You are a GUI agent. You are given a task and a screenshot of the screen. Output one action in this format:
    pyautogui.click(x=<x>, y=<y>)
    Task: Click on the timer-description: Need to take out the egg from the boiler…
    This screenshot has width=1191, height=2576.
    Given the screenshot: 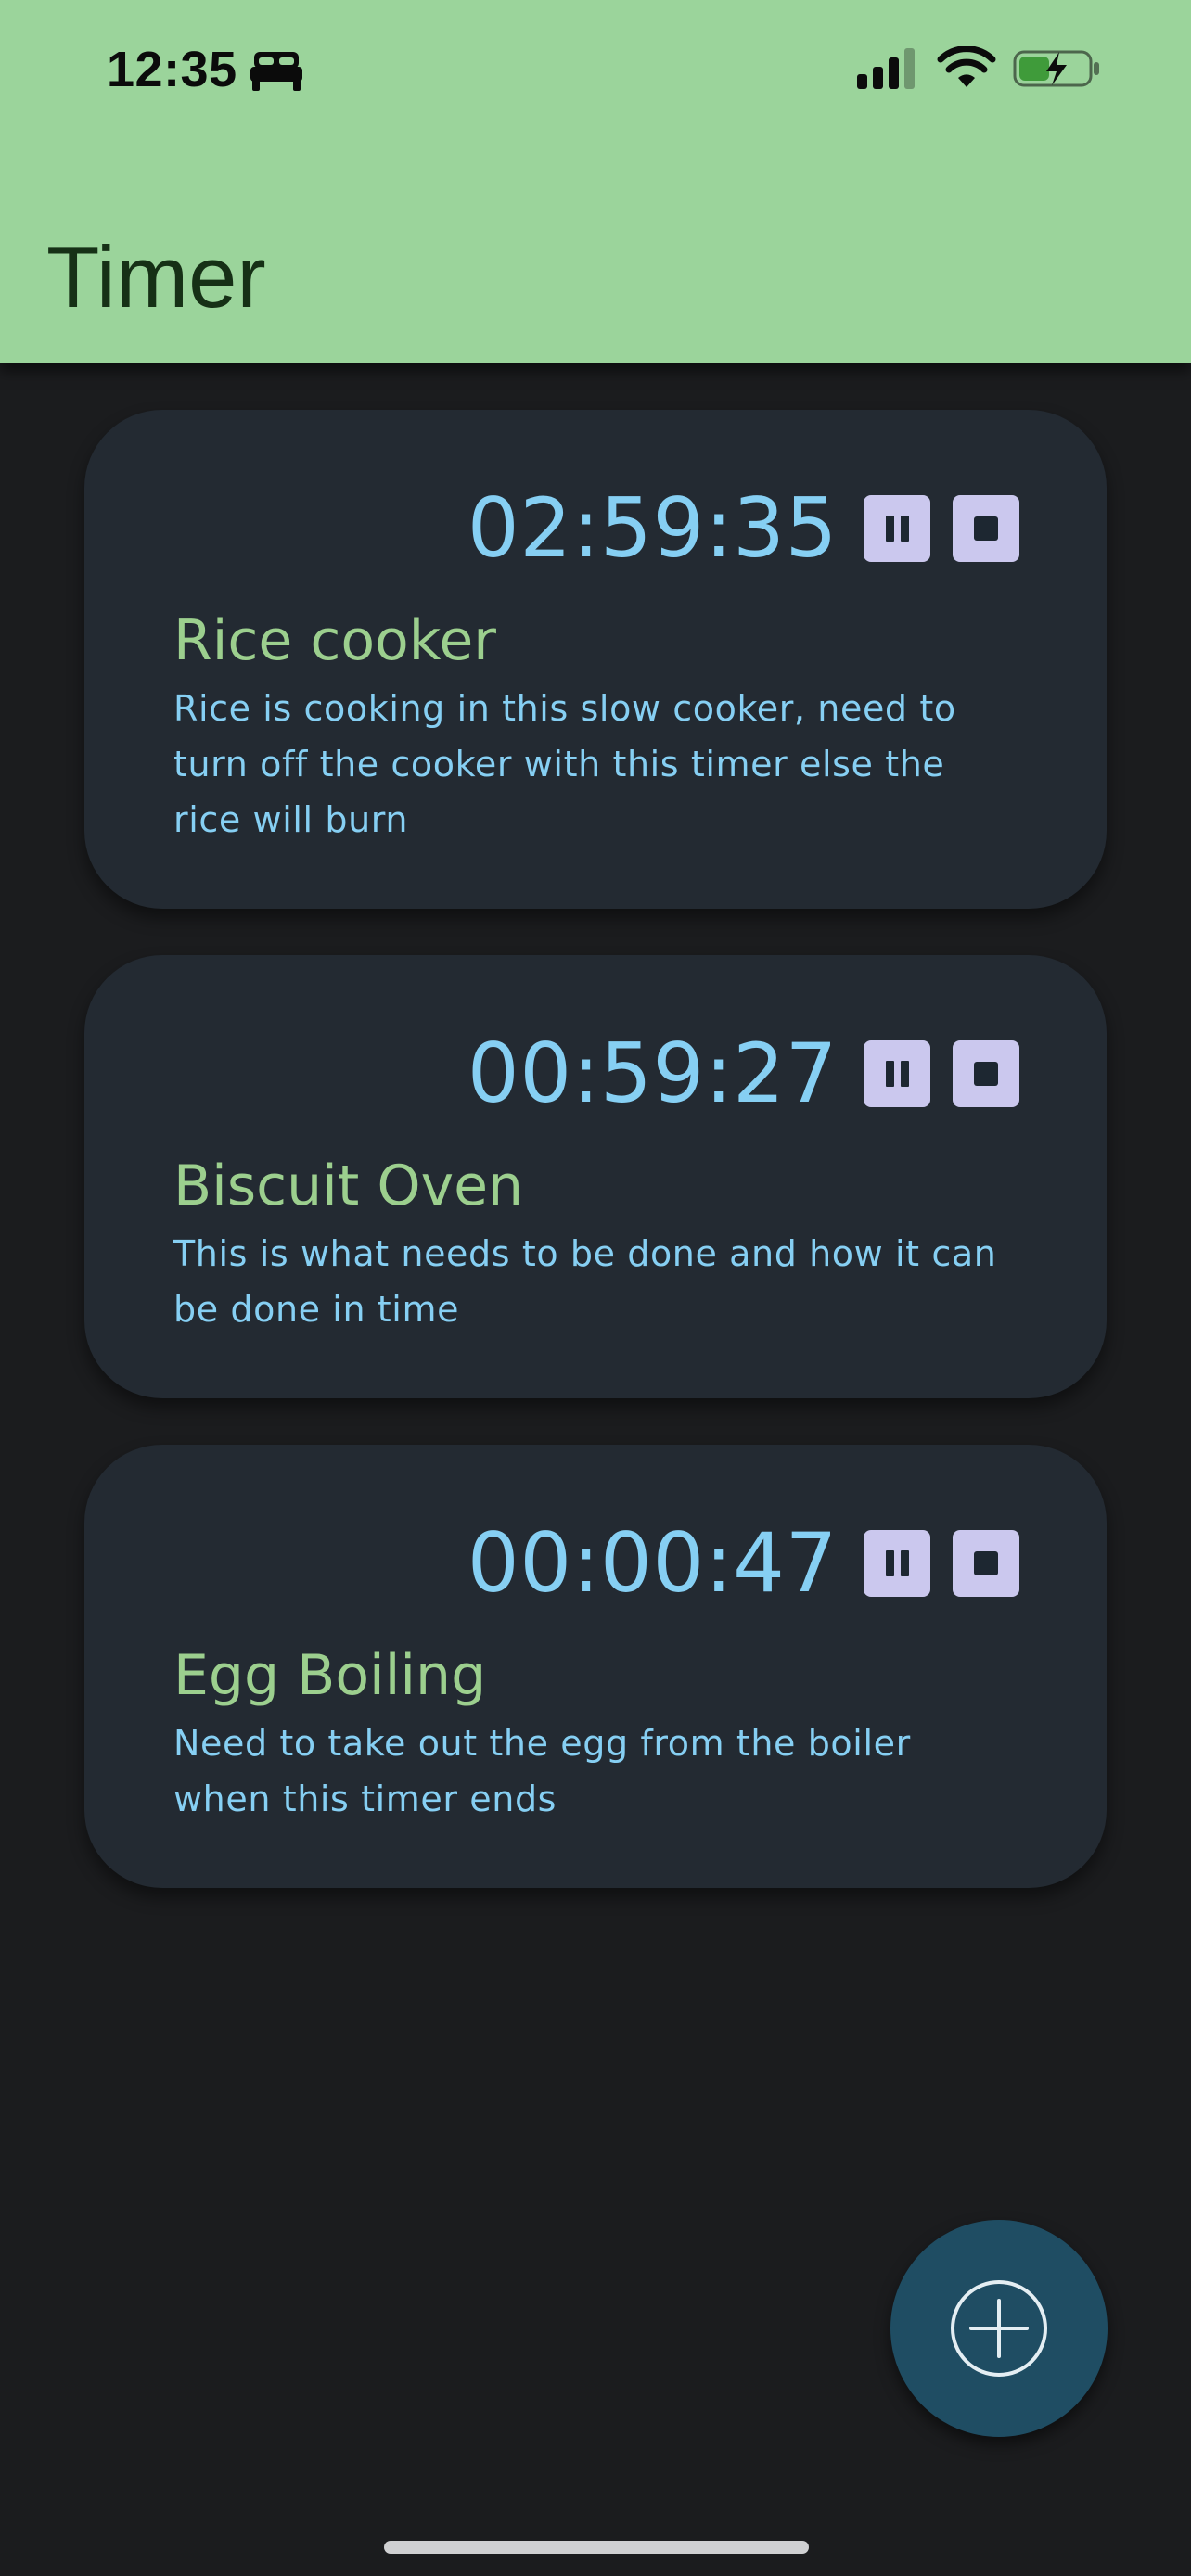 What is the action you would take?
    pyautogui.click(x=542, y=1771)
    